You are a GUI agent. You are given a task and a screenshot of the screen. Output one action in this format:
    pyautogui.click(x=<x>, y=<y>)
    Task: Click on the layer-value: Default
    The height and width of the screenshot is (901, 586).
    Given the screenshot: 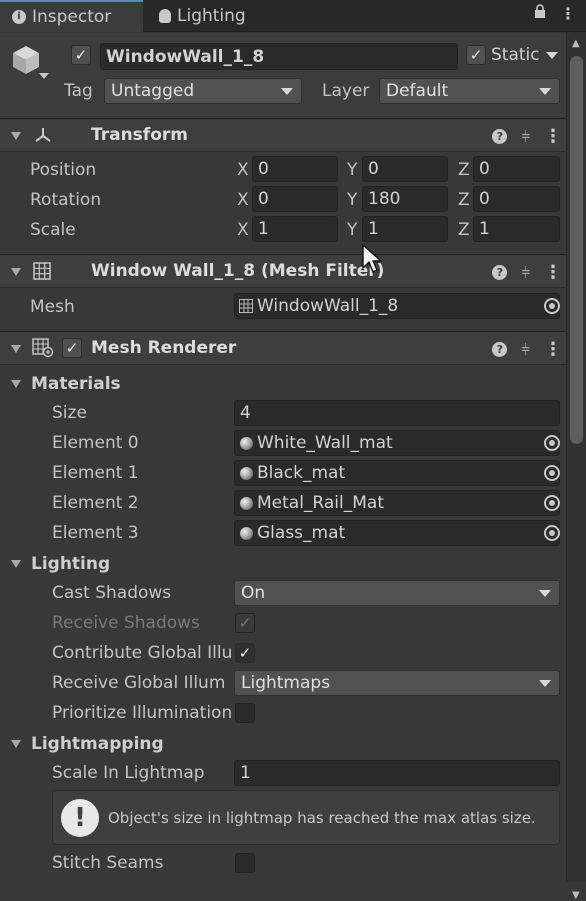 What is the action you would take?
    pyautogui.click(x=417, y=91)
    